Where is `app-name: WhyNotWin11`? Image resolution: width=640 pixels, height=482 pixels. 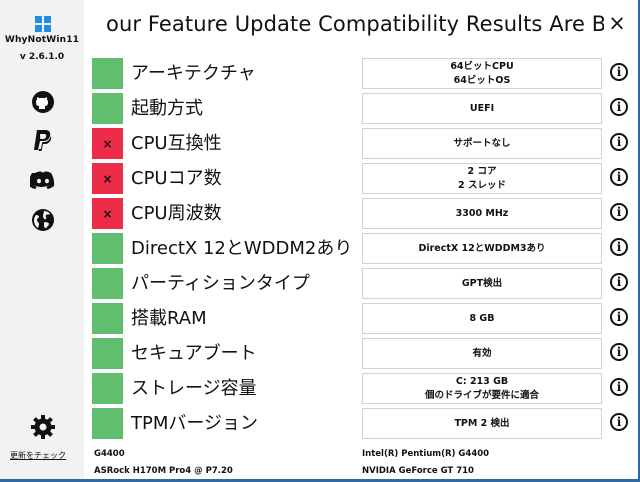 app-name: WhyNotWin11 is located at coordinates (42, 40).